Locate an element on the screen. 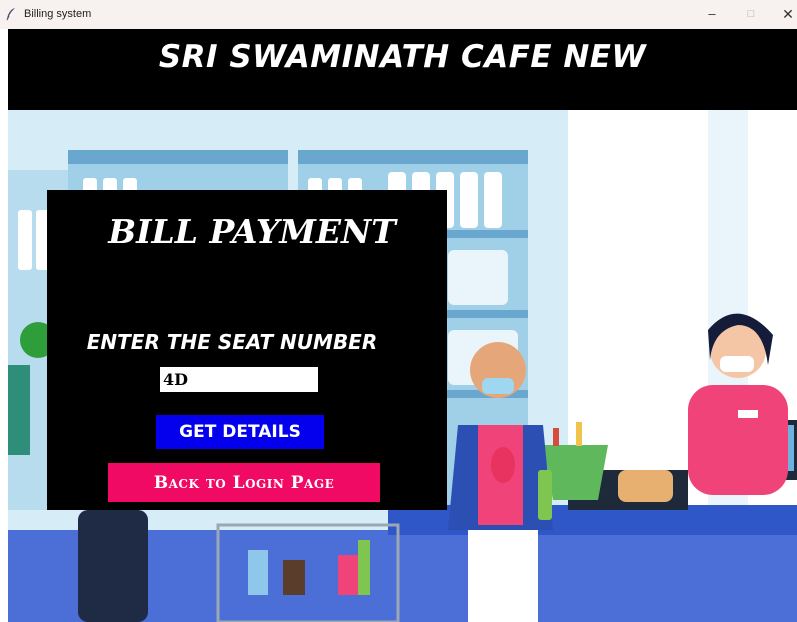 The height and width of the screenshot is (622, 797). maximize-button: □ is located at coordinates (751, 14).